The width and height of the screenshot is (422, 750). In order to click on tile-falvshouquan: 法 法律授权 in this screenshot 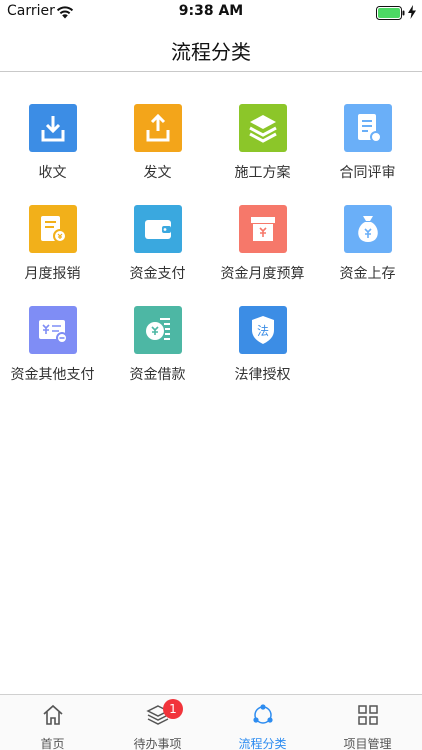, I will do `click(262, 328)`.